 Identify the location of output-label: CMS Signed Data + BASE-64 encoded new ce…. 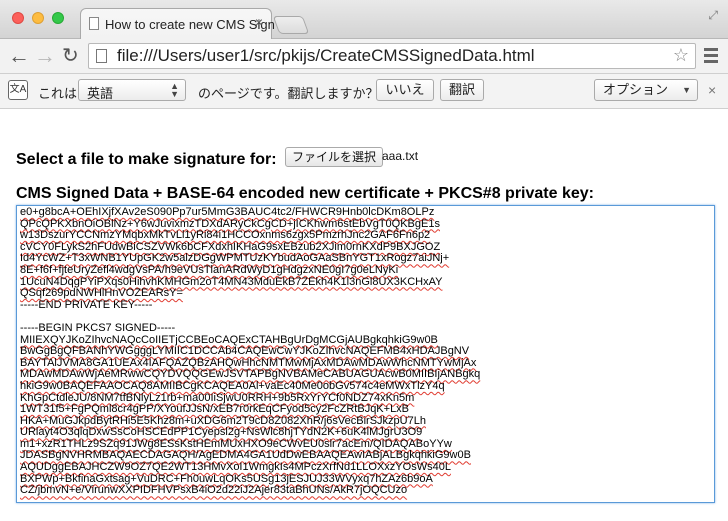
(305, 193).